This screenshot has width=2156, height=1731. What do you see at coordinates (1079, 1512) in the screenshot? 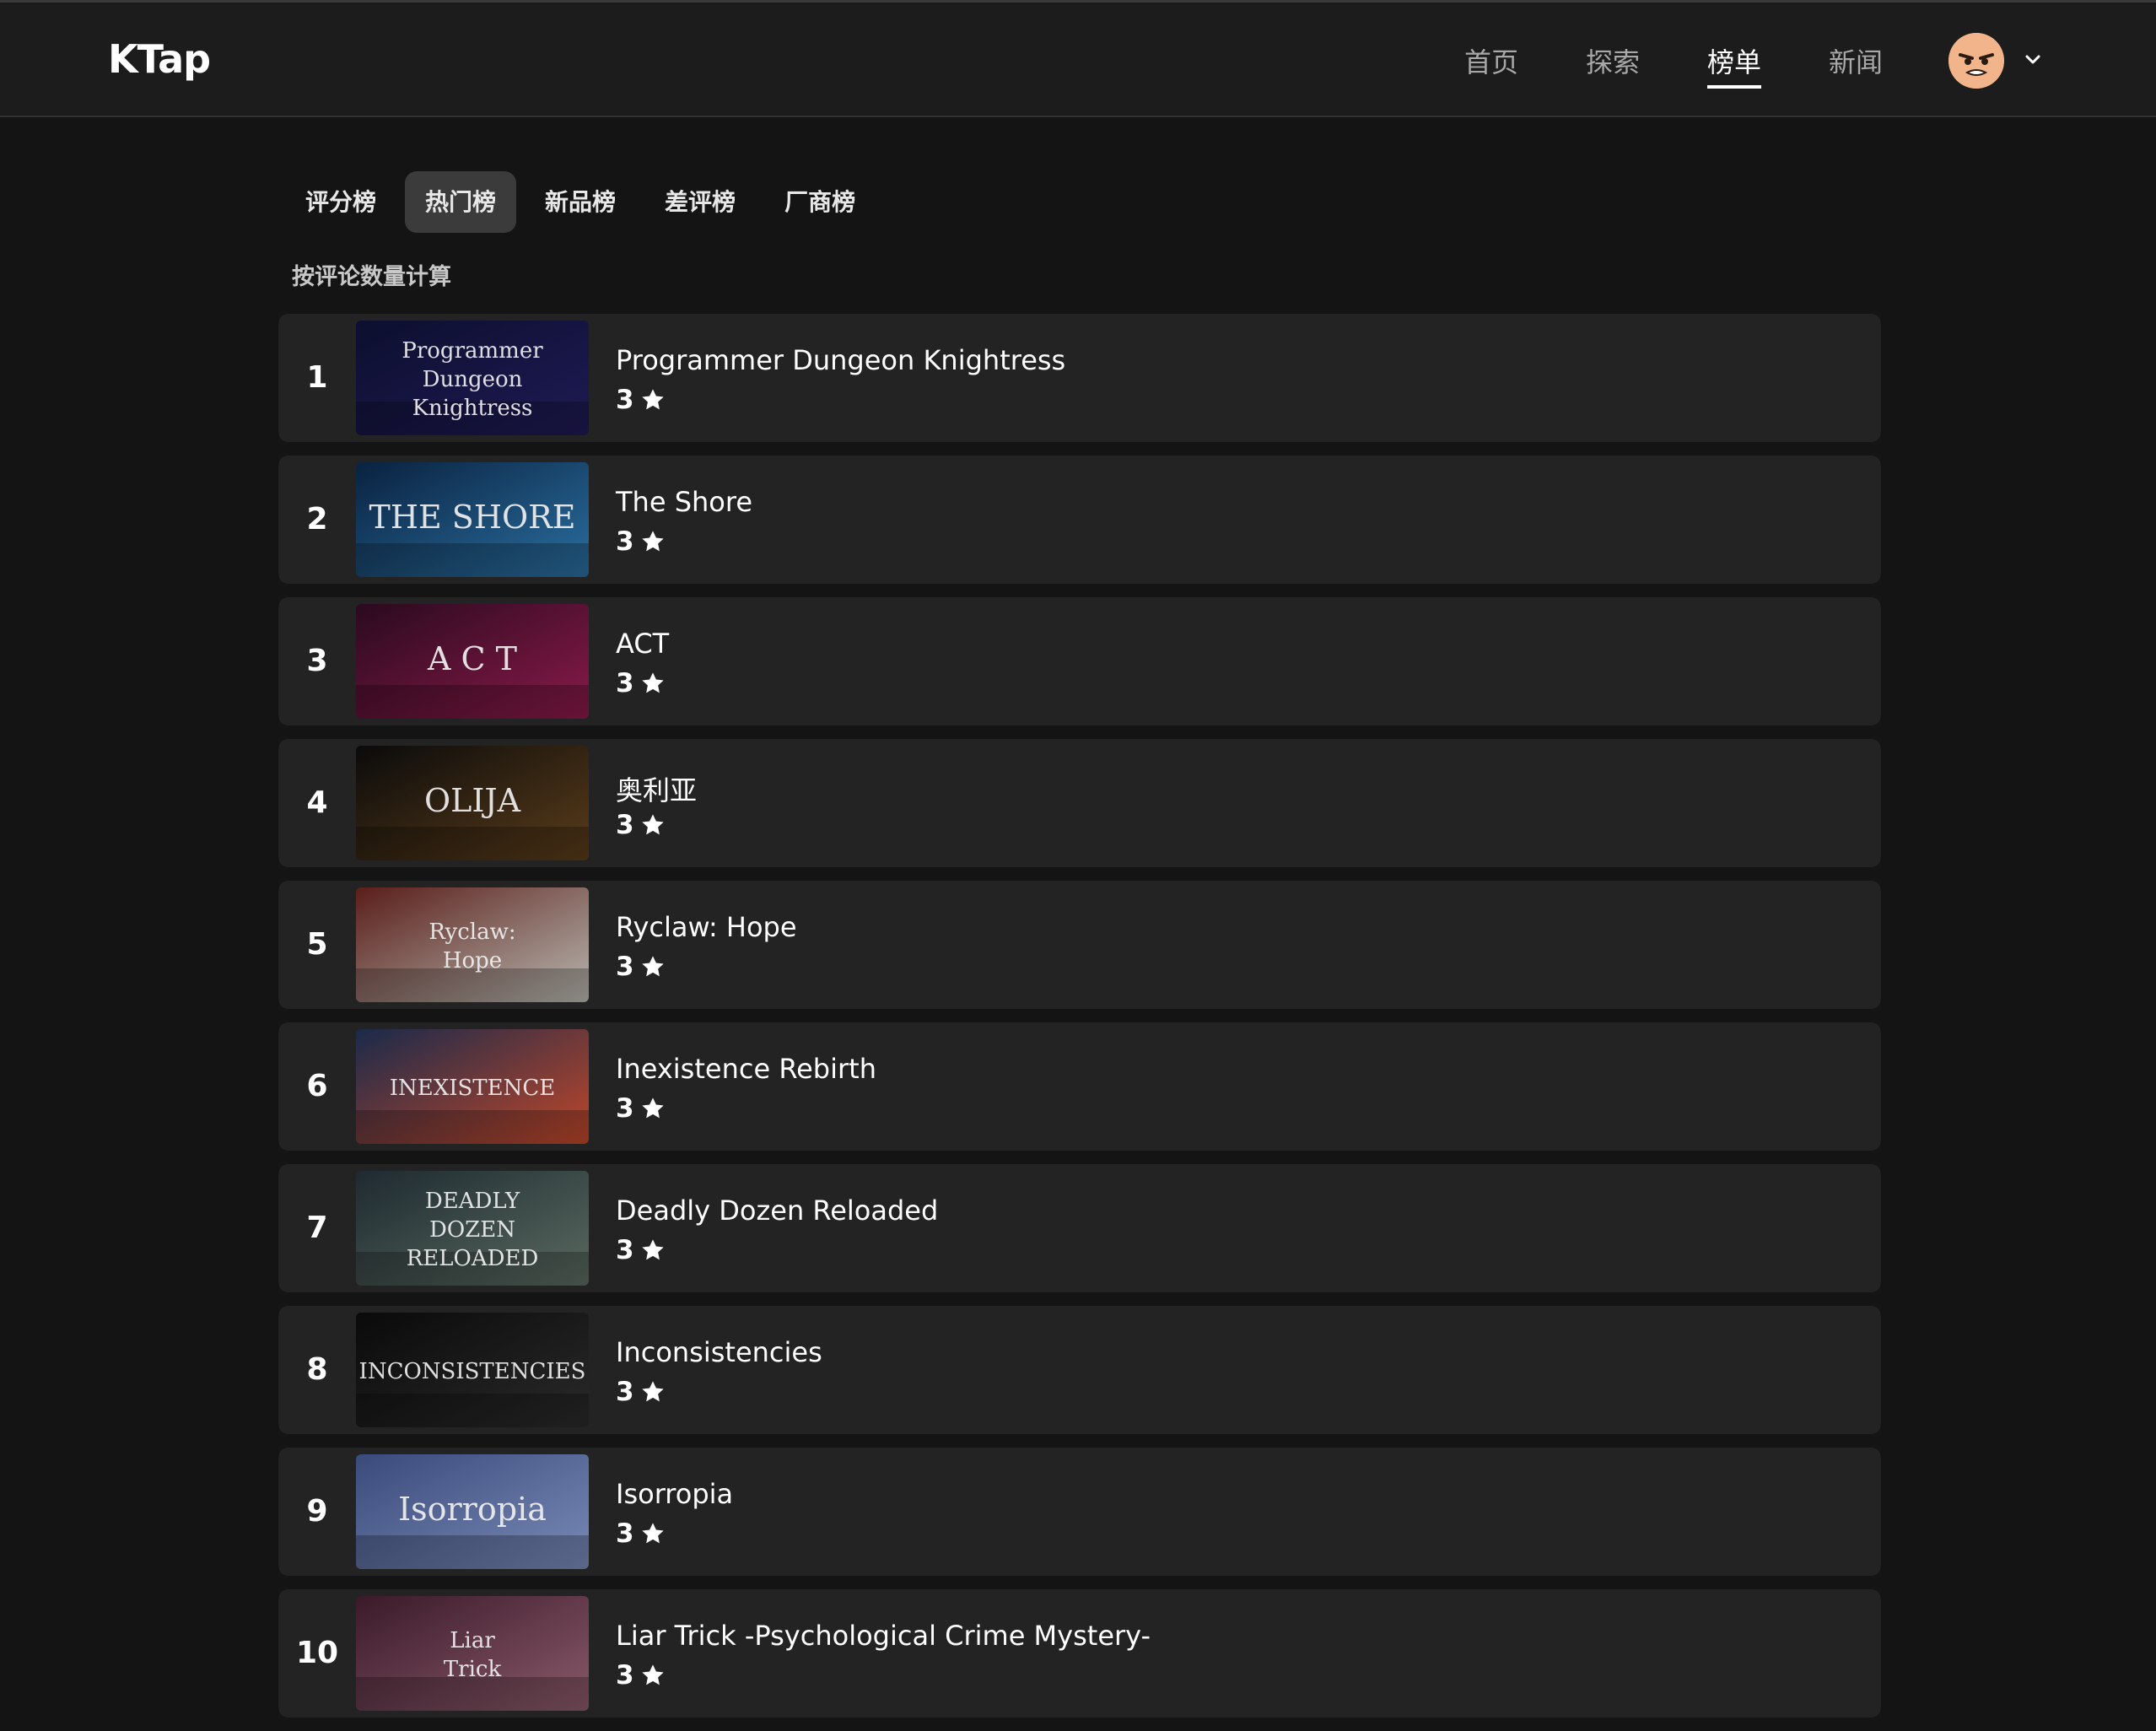
I see `game-row: 9 Isorropia Isorropia 3` at bounding box center [1079, 1512].